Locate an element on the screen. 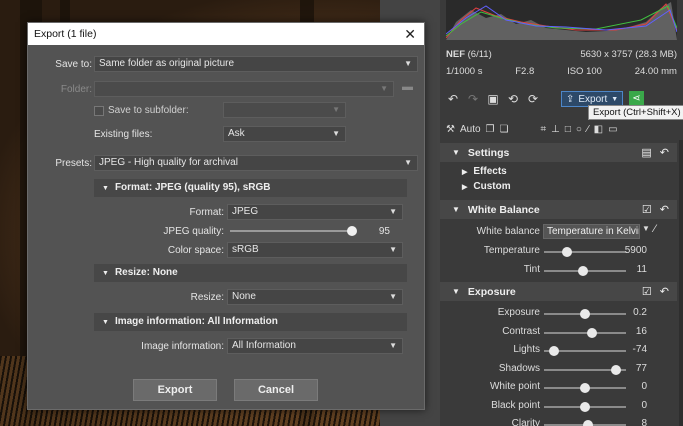  folder-label: Folder: is located at coordinates (76, 89).